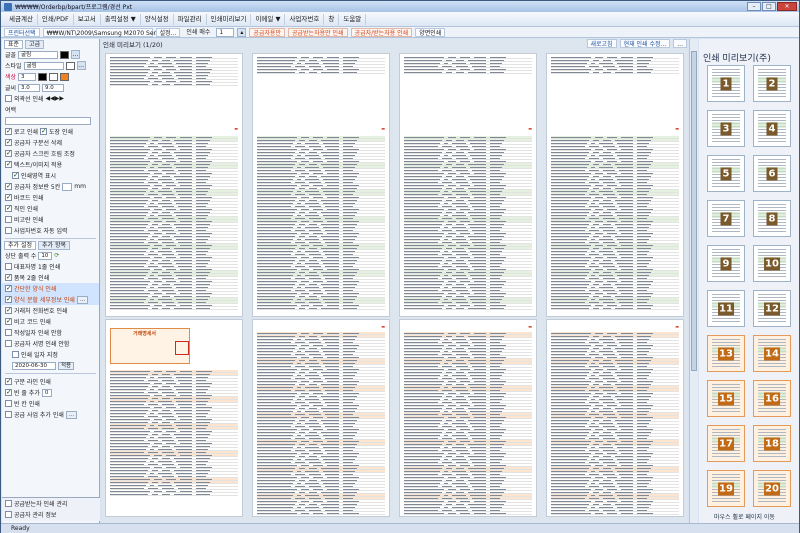 The image size is (800, 533). What do you see at coordinates (772, 443) in the screenshot?
I see `page-thumbnail: 18` at bounding box center [772, 443].